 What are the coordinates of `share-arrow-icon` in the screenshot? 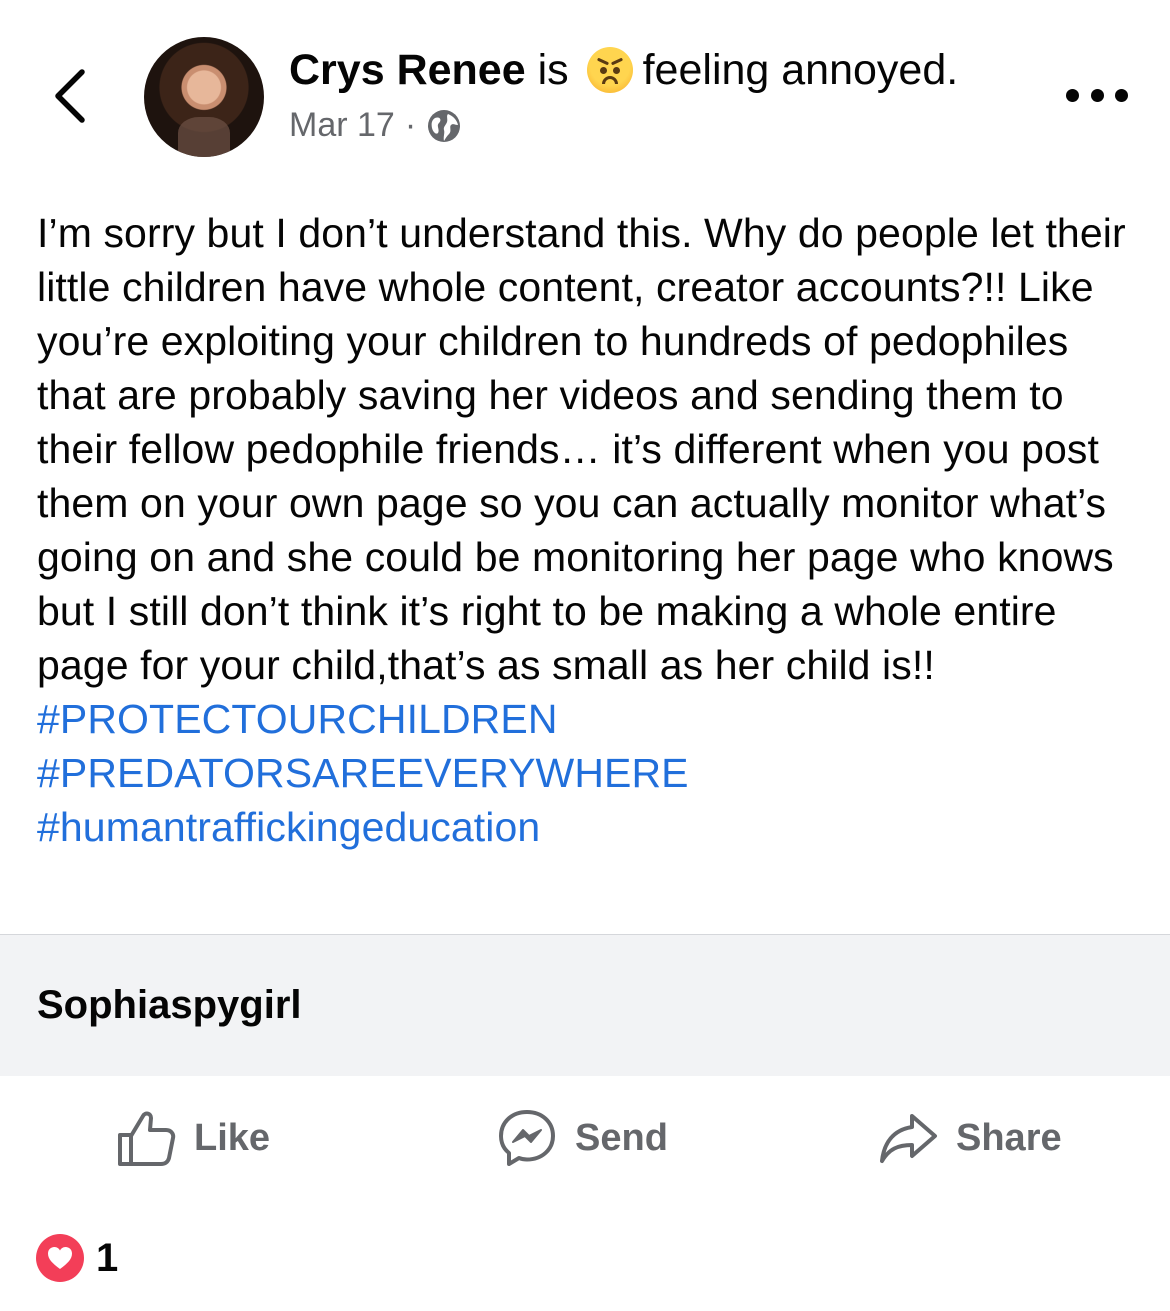 It's located at (908, 1138).